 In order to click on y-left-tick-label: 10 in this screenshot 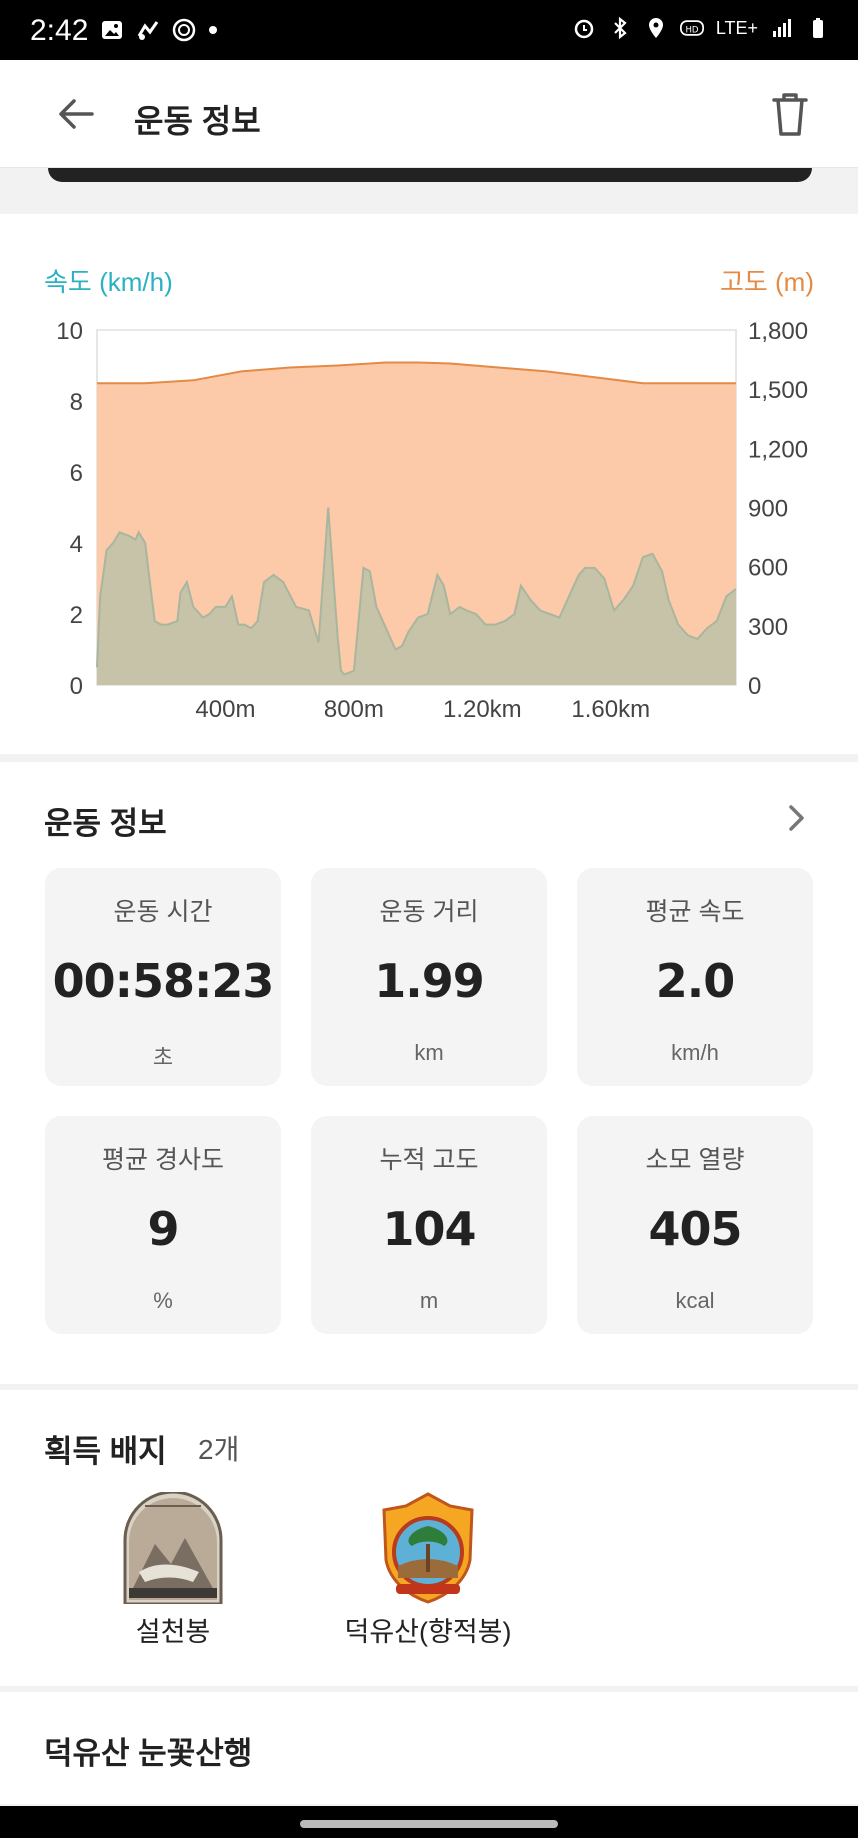, I will do `click(69, 331)`.